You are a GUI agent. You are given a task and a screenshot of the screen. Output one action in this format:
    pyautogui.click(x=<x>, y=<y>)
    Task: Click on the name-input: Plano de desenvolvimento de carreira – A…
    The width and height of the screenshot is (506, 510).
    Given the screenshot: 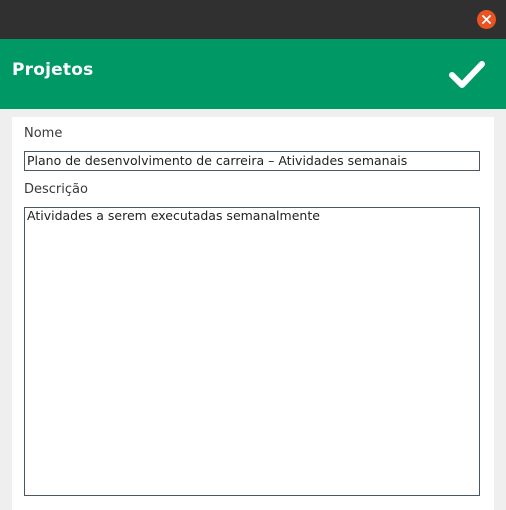 What is the action you would take?
    pyautogui.click(x=252, y=161)
    